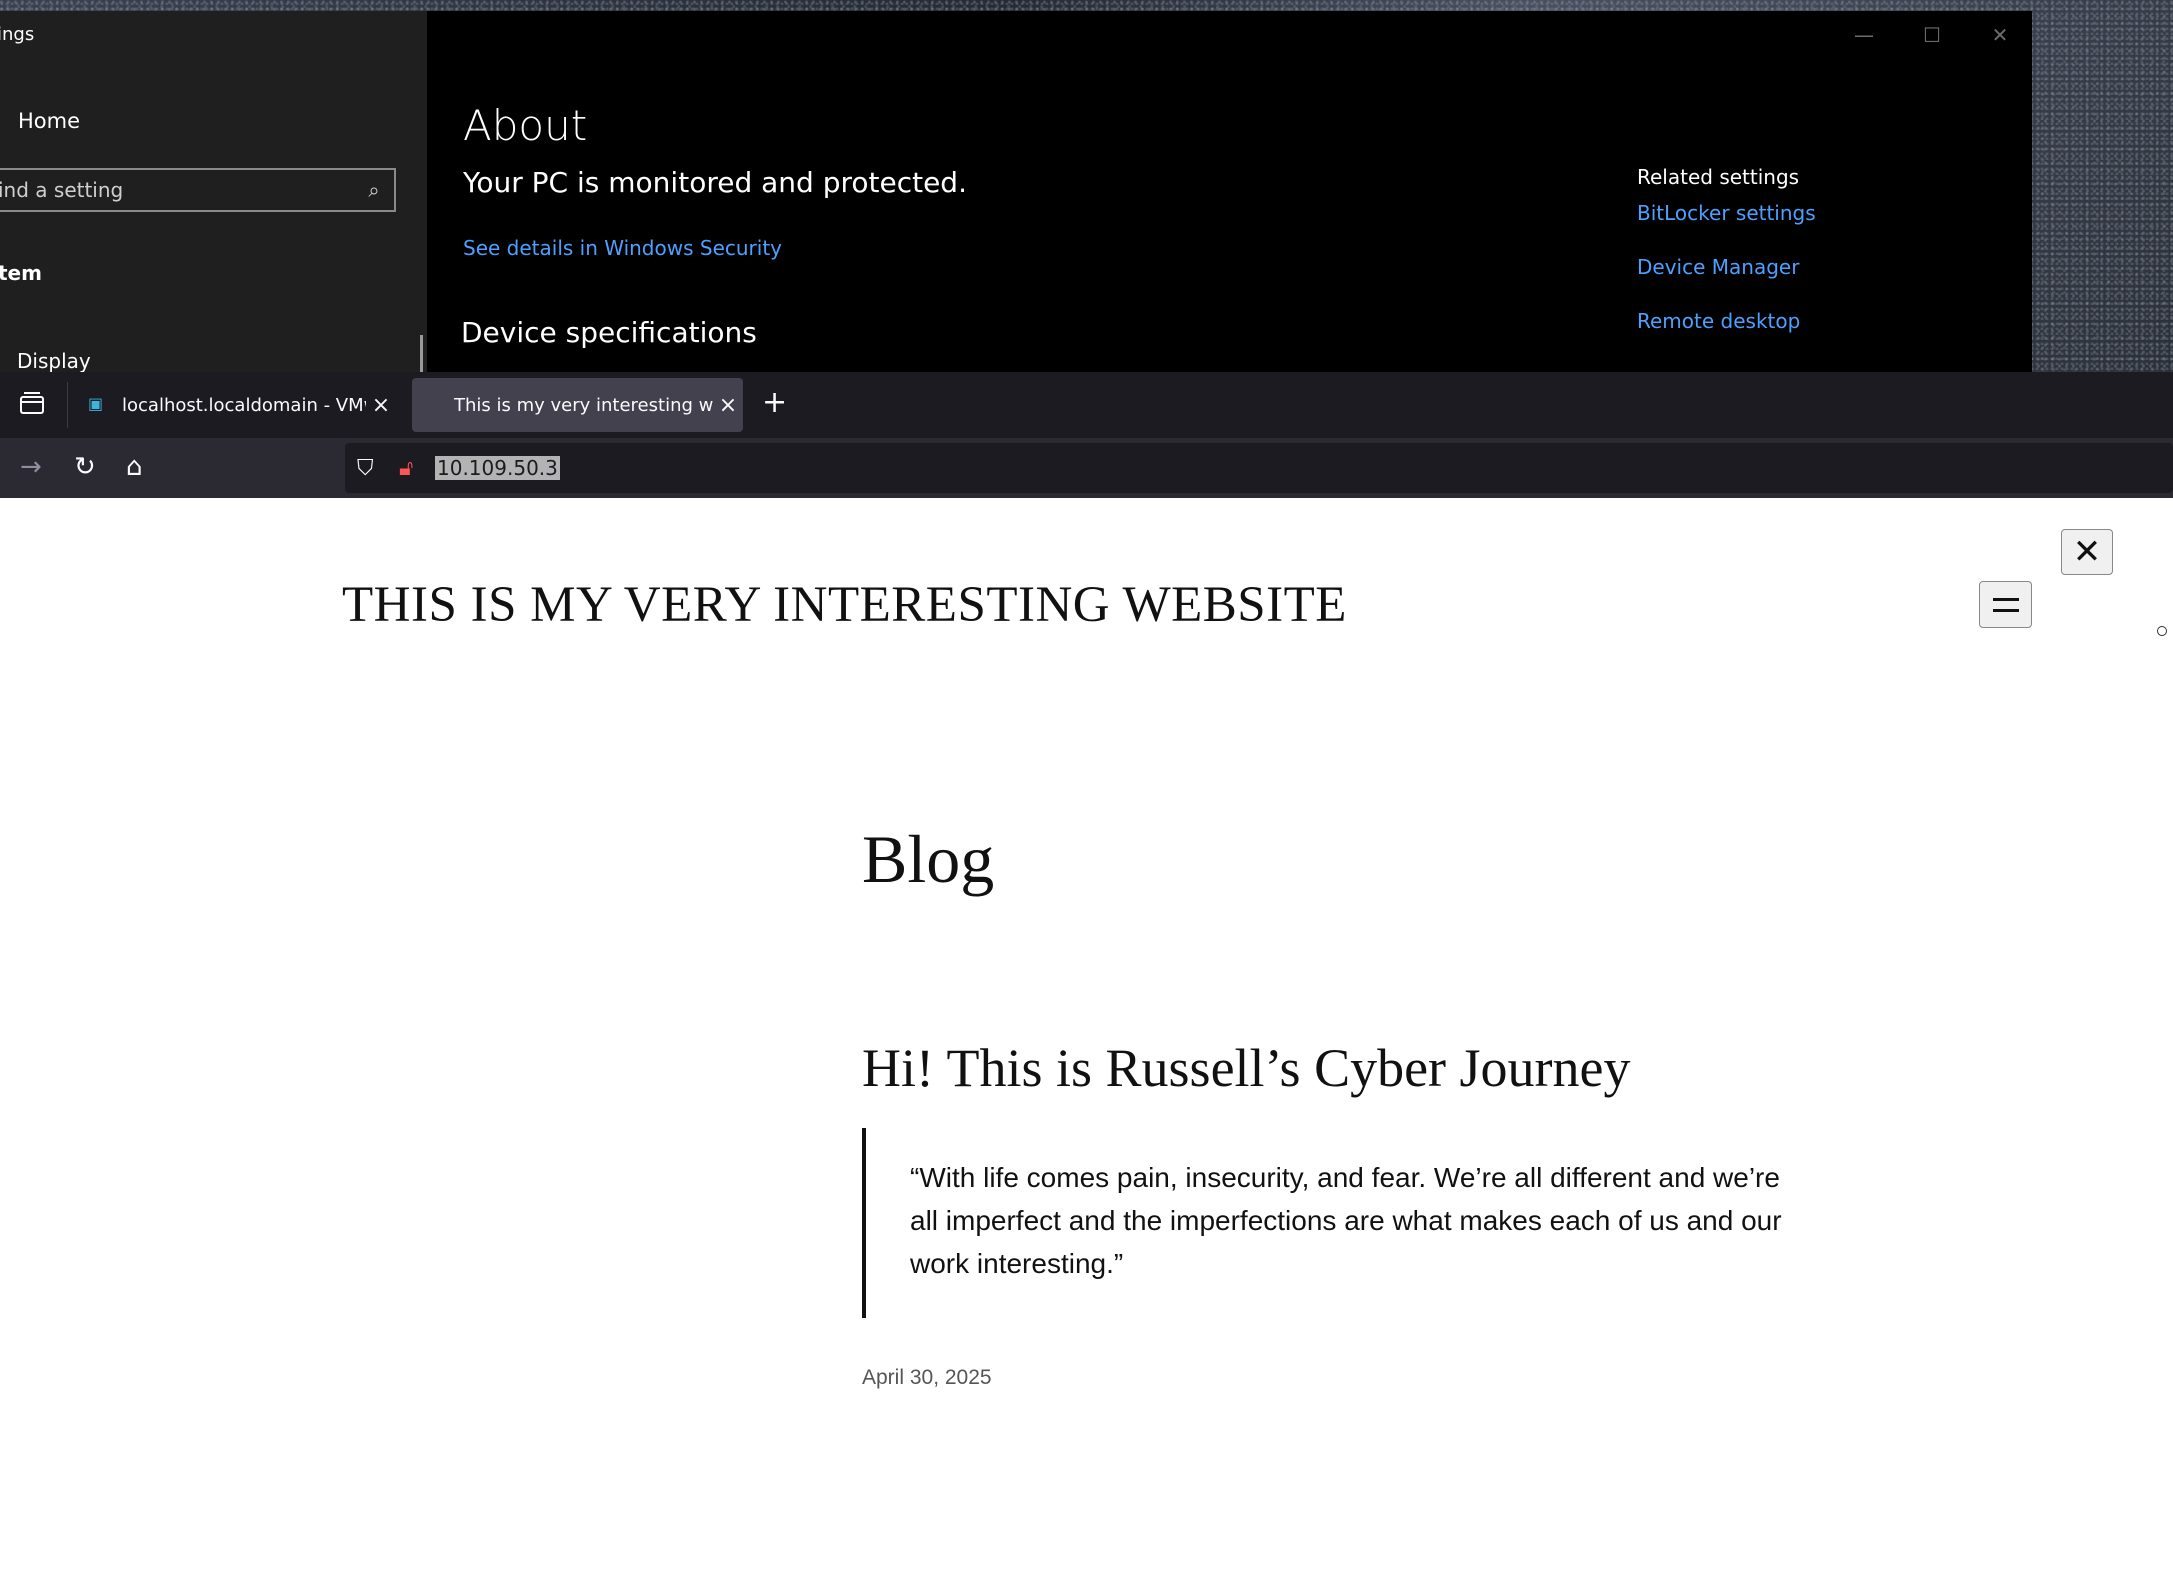 The image size is (2173, 1595). Describe the element at coordinates (374, 190) in the screenshot. I see `search-icon: ⌕` at that location.